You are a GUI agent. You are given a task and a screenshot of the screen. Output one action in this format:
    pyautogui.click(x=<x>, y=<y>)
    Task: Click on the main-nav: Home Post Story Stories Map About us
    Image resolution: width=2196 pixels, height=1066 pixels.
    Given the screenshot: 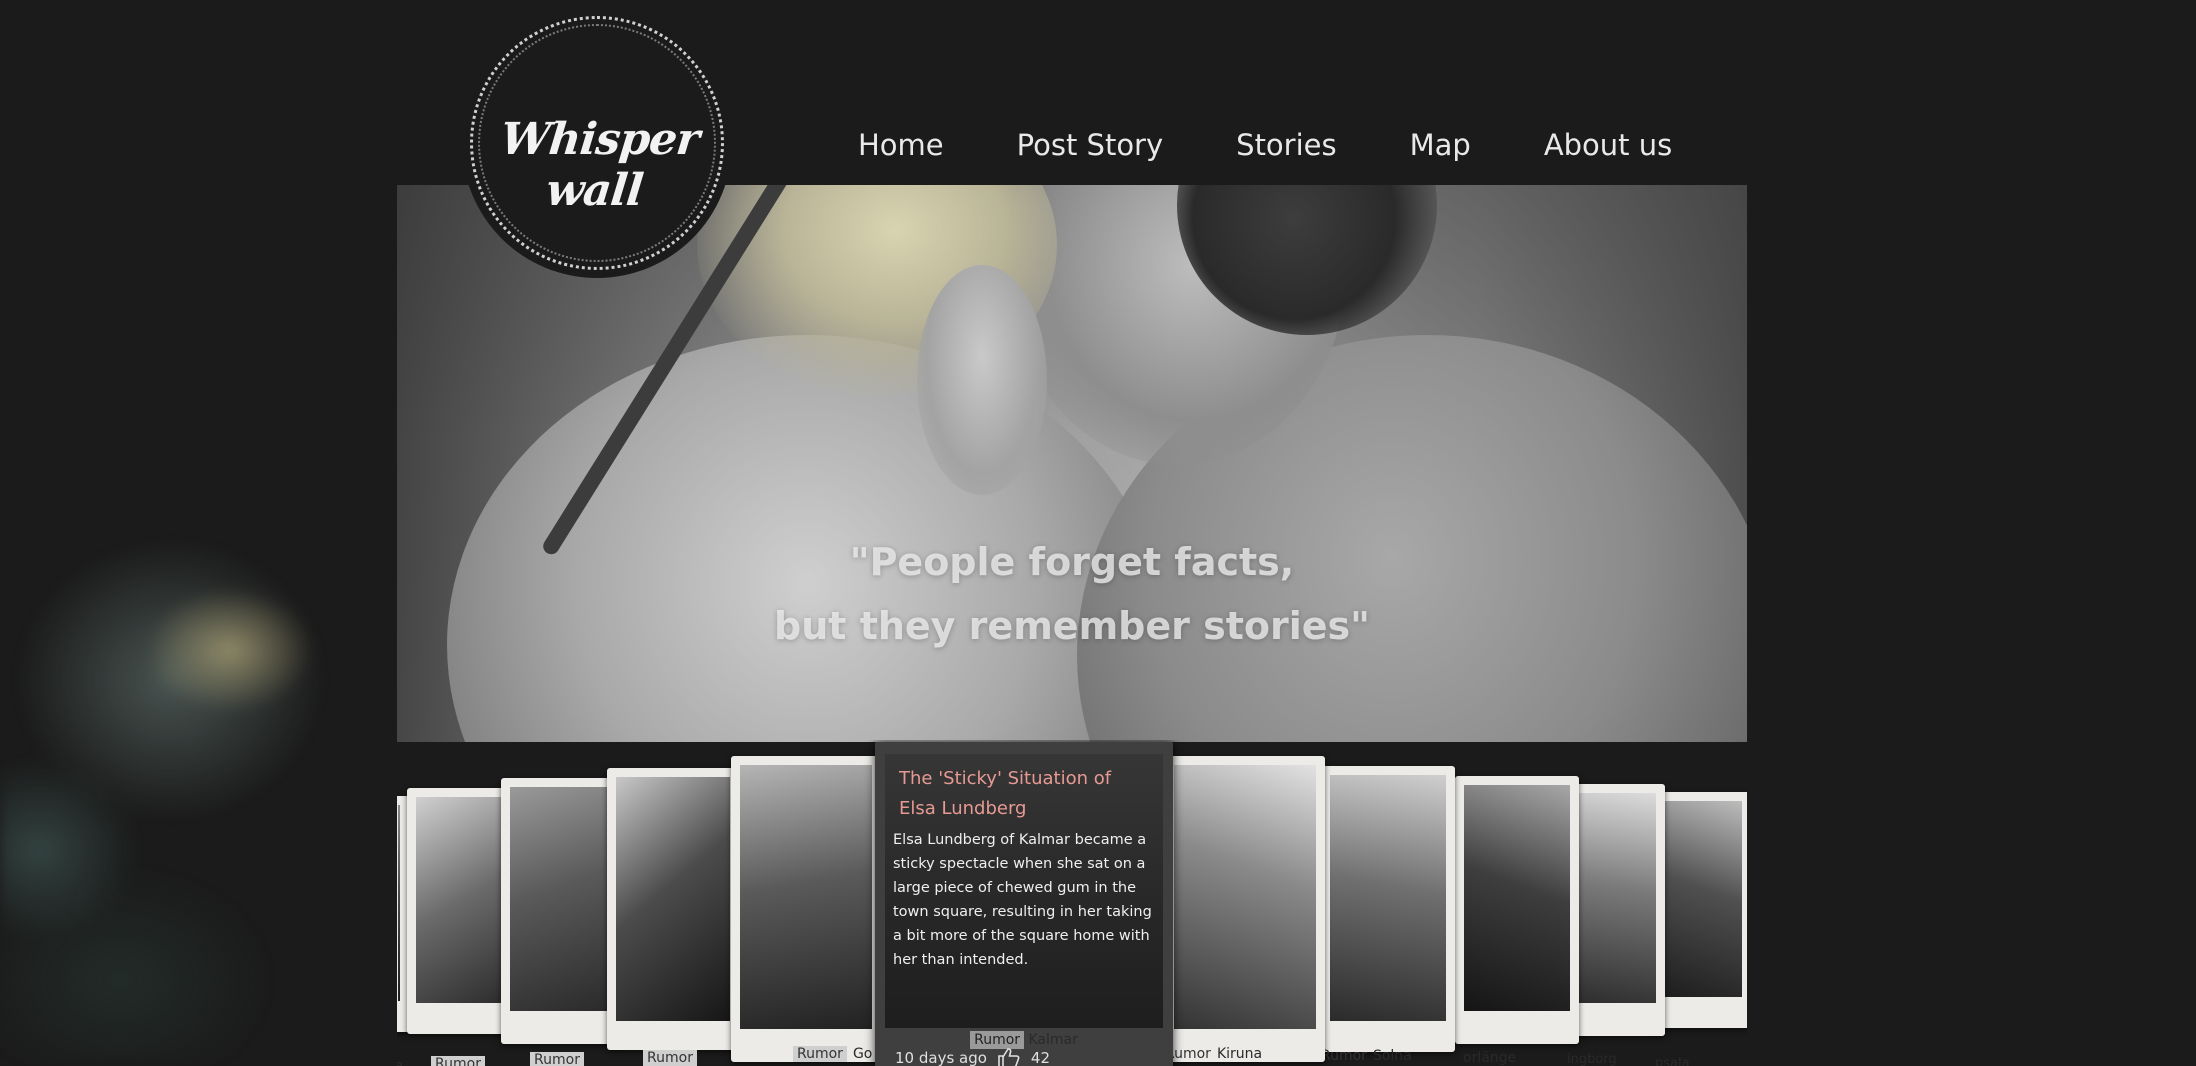 What is the action you would take?
    pyautogui.click(x=1265, y=145)
    